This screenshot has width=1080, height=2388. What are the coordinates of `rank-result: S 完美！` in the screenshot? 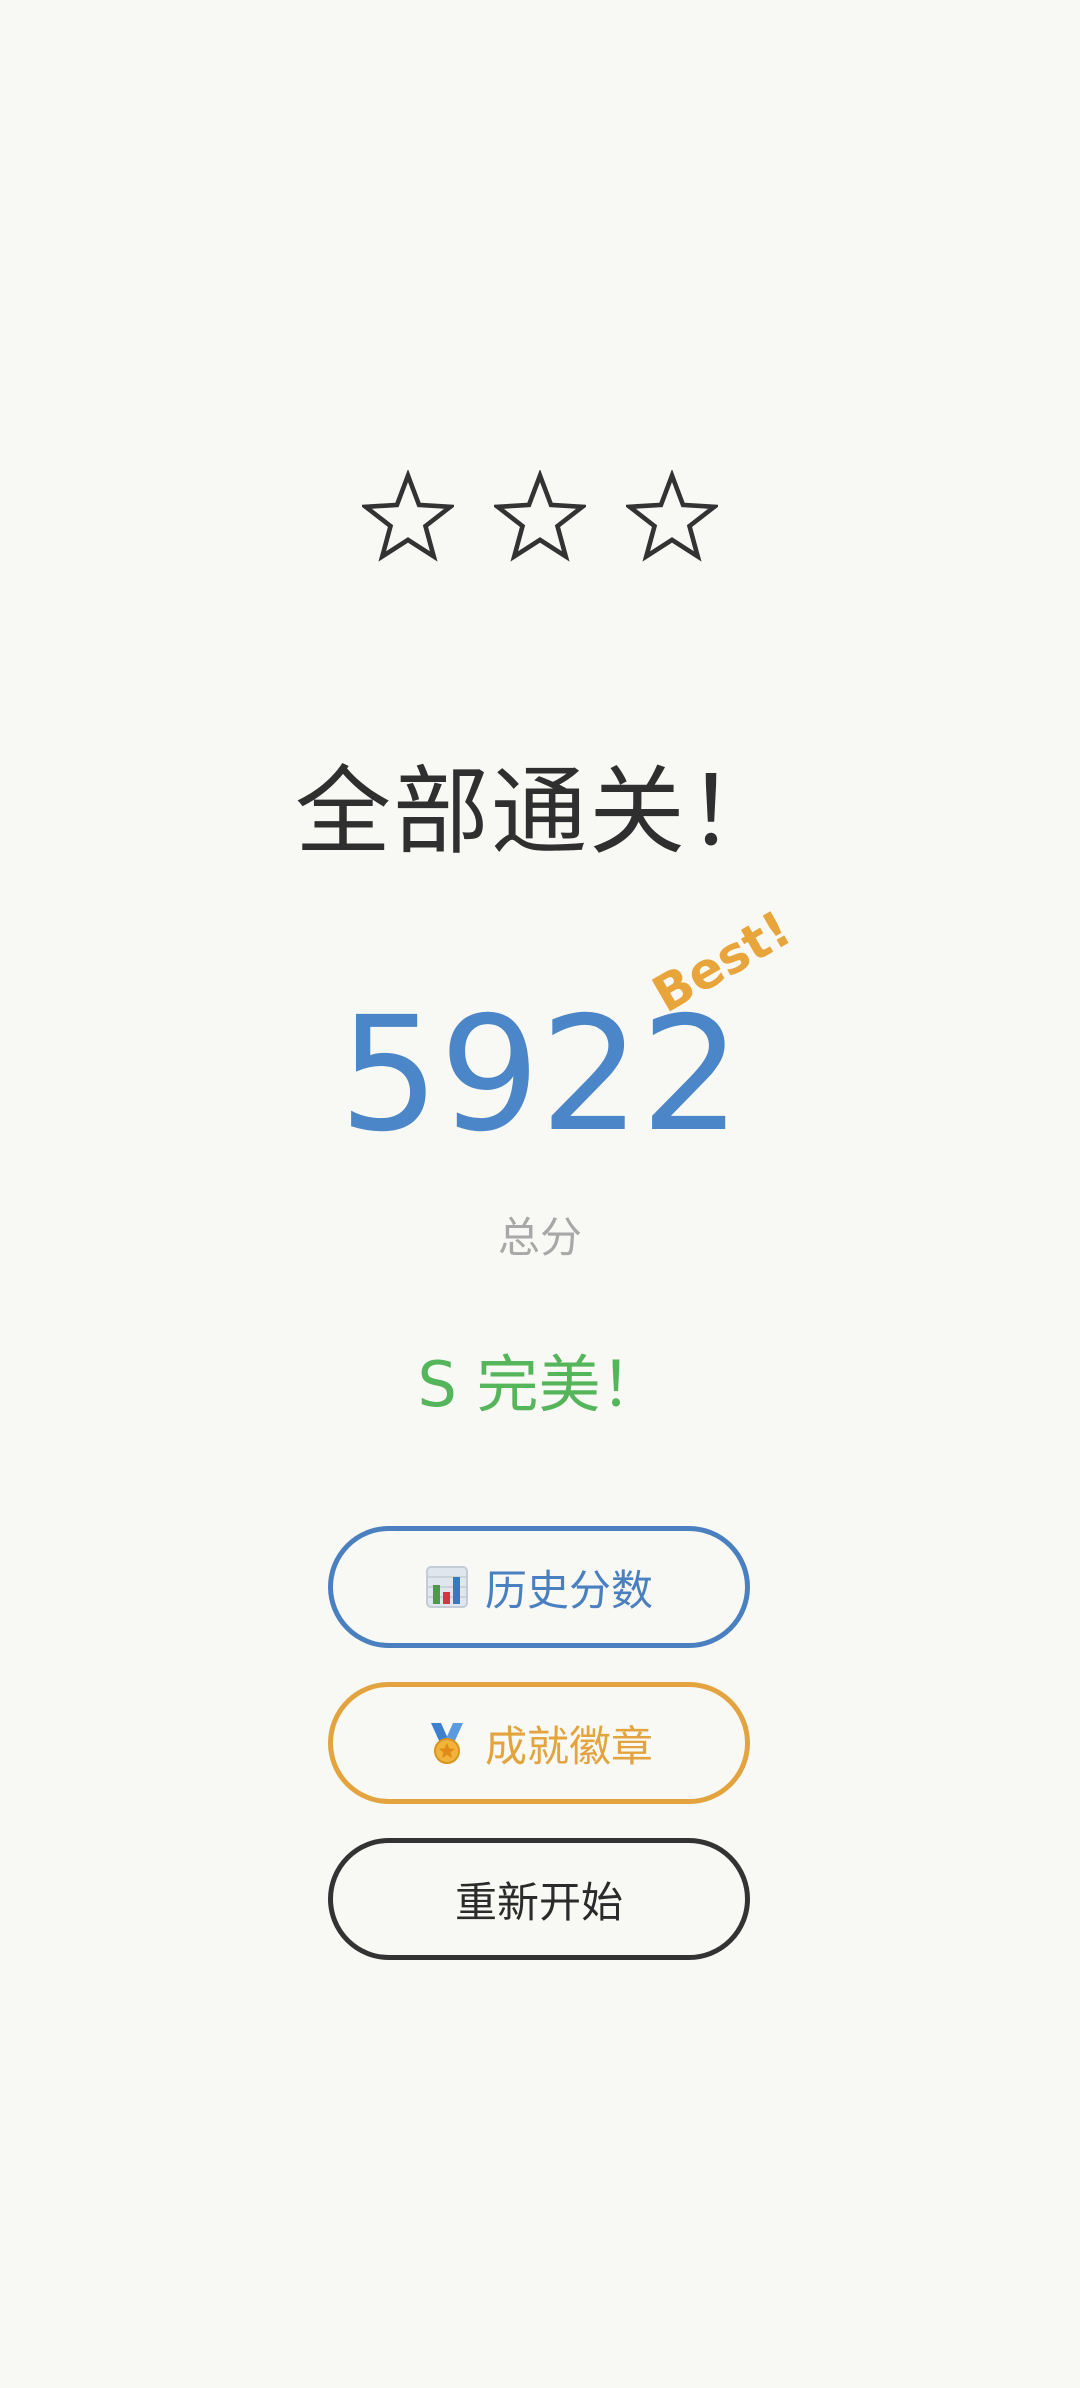 It's located at (540, 1384).